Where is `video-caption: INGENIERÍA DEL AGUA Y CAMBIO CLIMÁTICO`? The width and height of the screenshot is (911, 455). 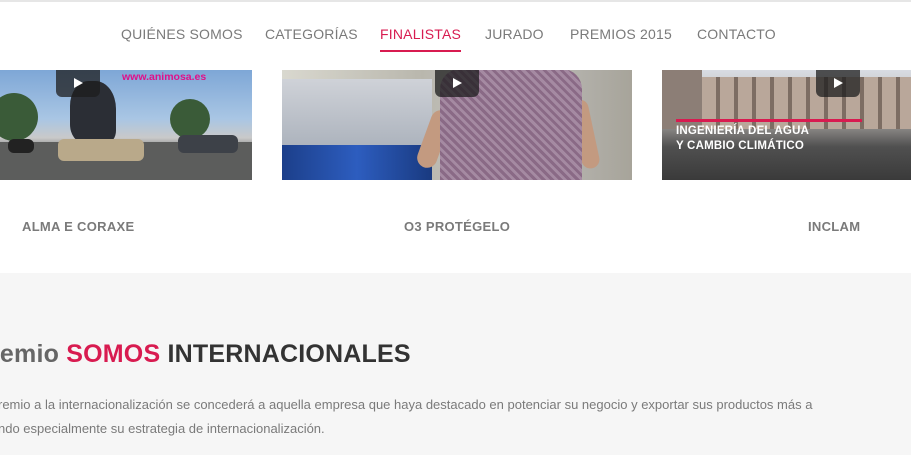 video-caption: INGENIERÍA DEL AGUA Y CAMBIO CLIMÁTICO is located at coordinates (742, 139).